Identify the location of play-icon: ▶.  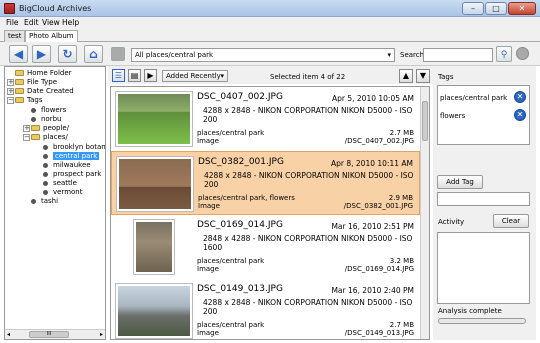
(150, 75).